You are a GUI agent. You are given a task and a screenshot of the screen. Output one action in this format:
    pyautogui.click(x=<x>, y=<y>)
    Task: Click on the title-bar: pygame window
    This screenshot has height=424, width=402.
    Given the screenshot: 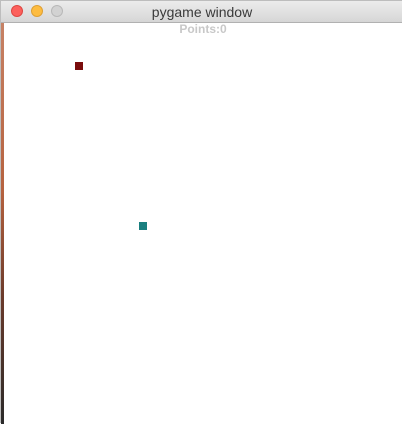 What is the action you would take?
    pyautogui.click(x=201, y=12)
    